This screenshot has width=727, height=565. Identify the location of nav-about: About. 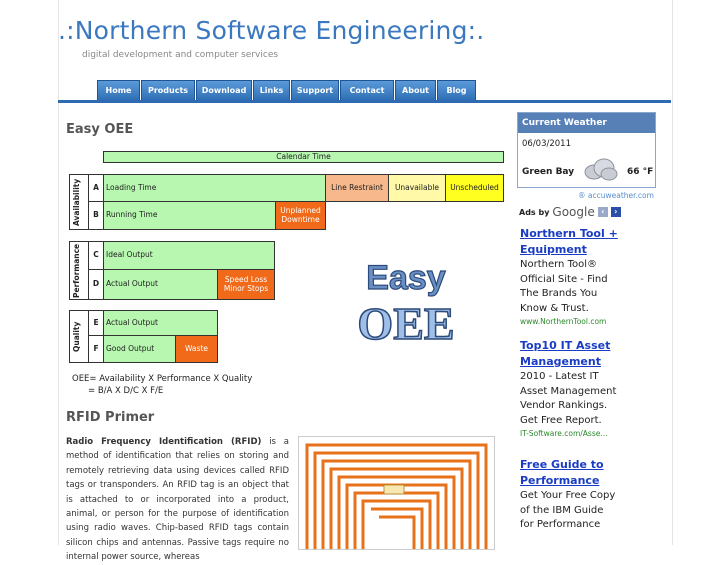
(415, 90).